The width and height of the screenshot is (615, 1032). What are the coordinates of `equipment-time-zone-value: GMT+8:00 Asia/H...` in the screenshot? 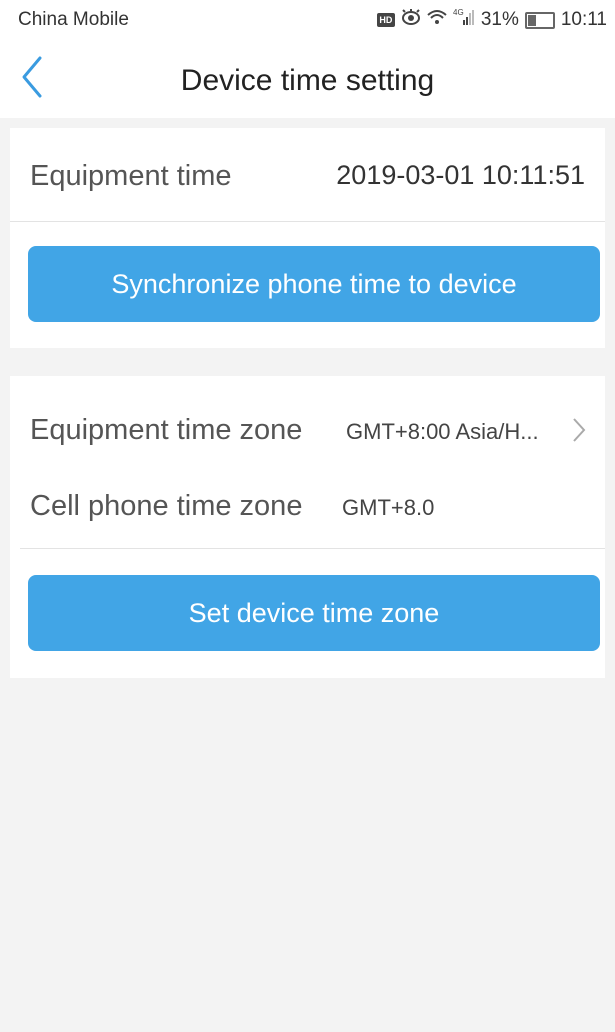 It's located at (442, 431).